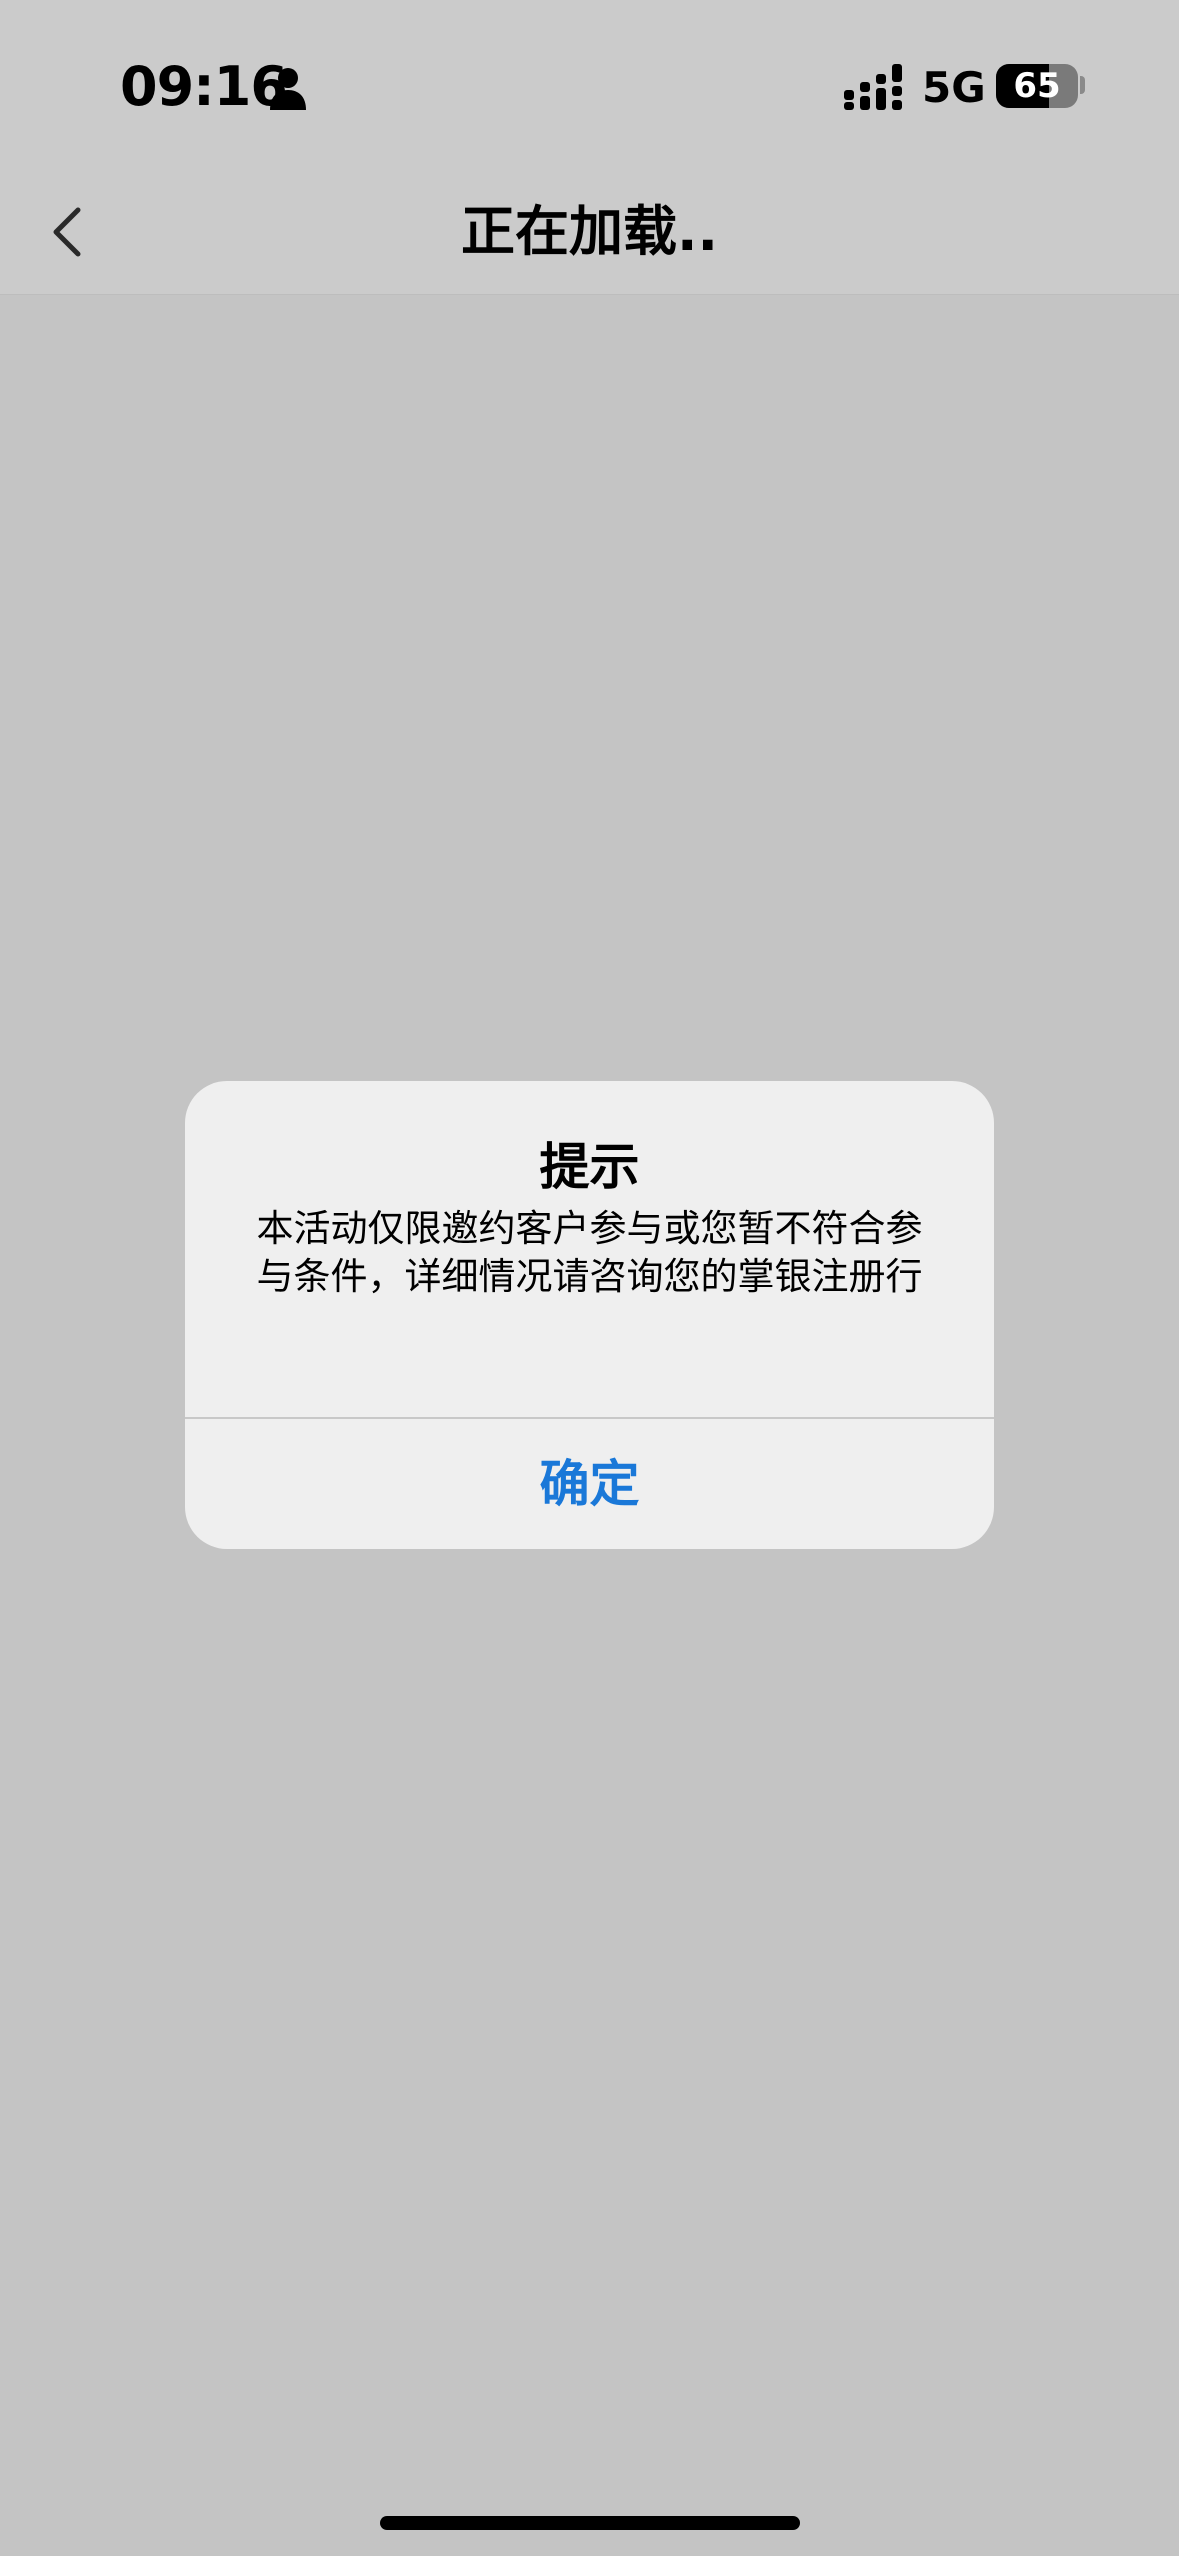 This screenshot has width=1179, height=2556. I want to click on navigation-bar: 正在加载.., so click(589, 232).